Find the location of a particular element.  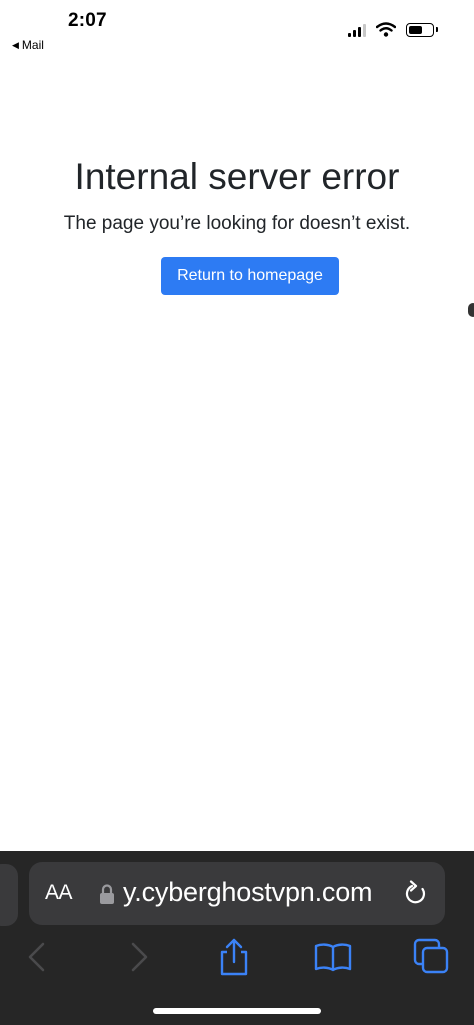

tabs-icon is located at coordinates (432, 957).